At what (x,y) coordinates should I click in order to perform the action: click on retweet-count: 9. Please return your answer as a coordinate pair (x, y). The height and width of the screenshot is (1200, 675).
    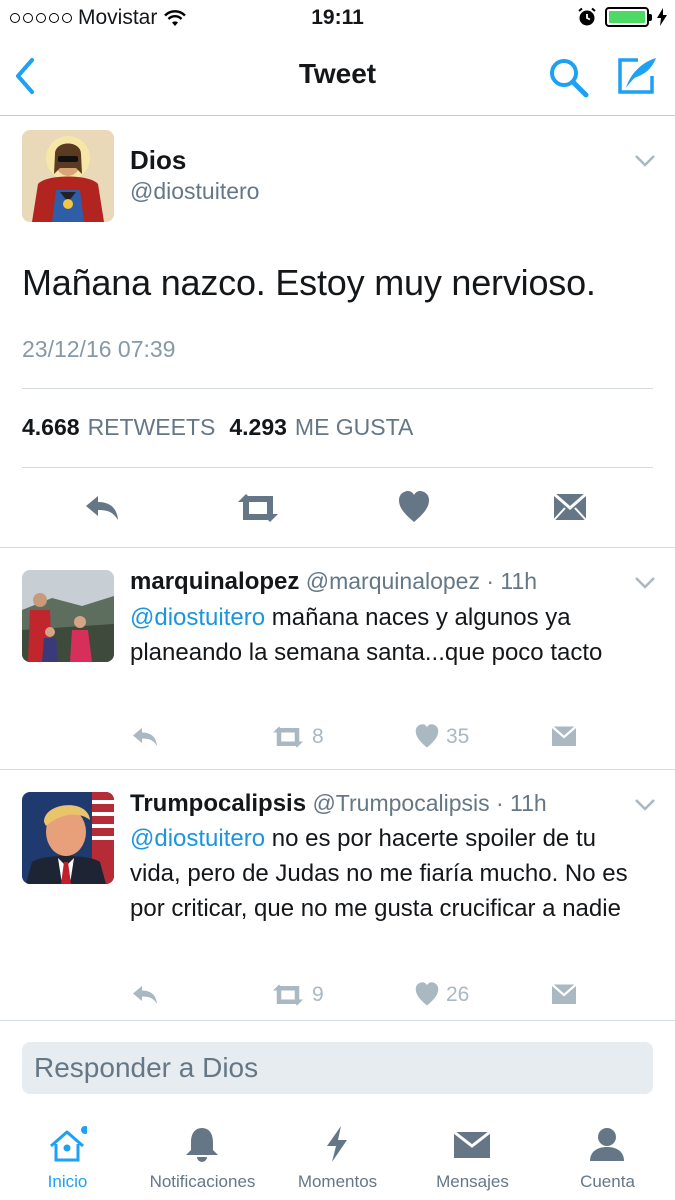
    Looking at the image, I should click on (318, 994).